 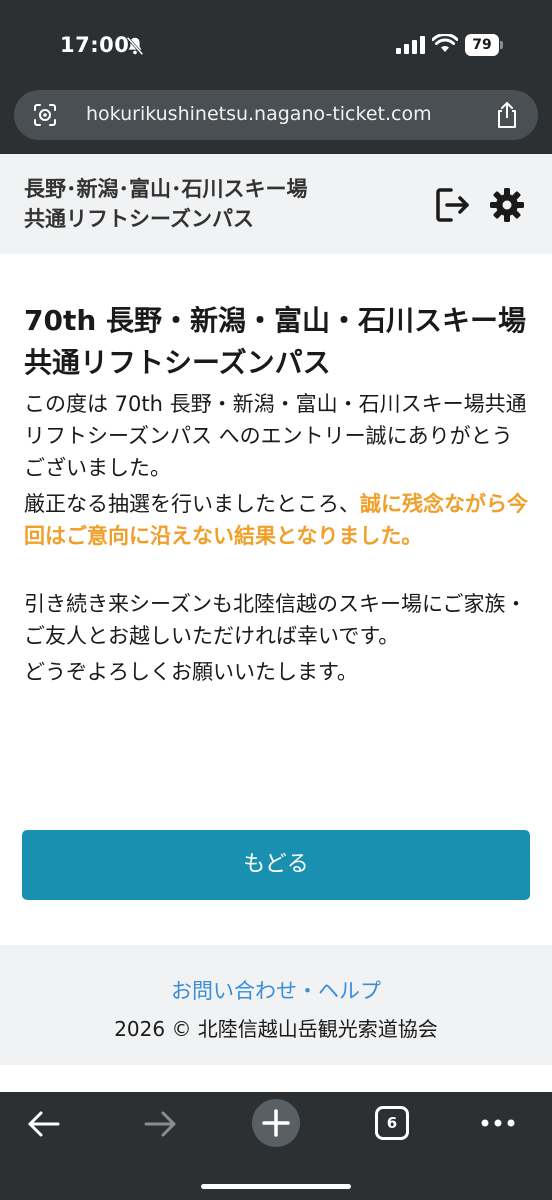 I want to click on battery-indicator: 79, so click(x=484, y=45).